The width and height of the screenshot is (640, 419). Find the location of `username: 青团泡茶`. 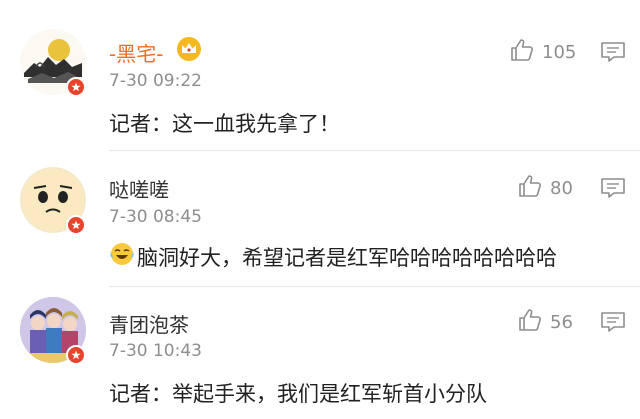

username: 青团泡茶 is located at coordinates (149, 323).